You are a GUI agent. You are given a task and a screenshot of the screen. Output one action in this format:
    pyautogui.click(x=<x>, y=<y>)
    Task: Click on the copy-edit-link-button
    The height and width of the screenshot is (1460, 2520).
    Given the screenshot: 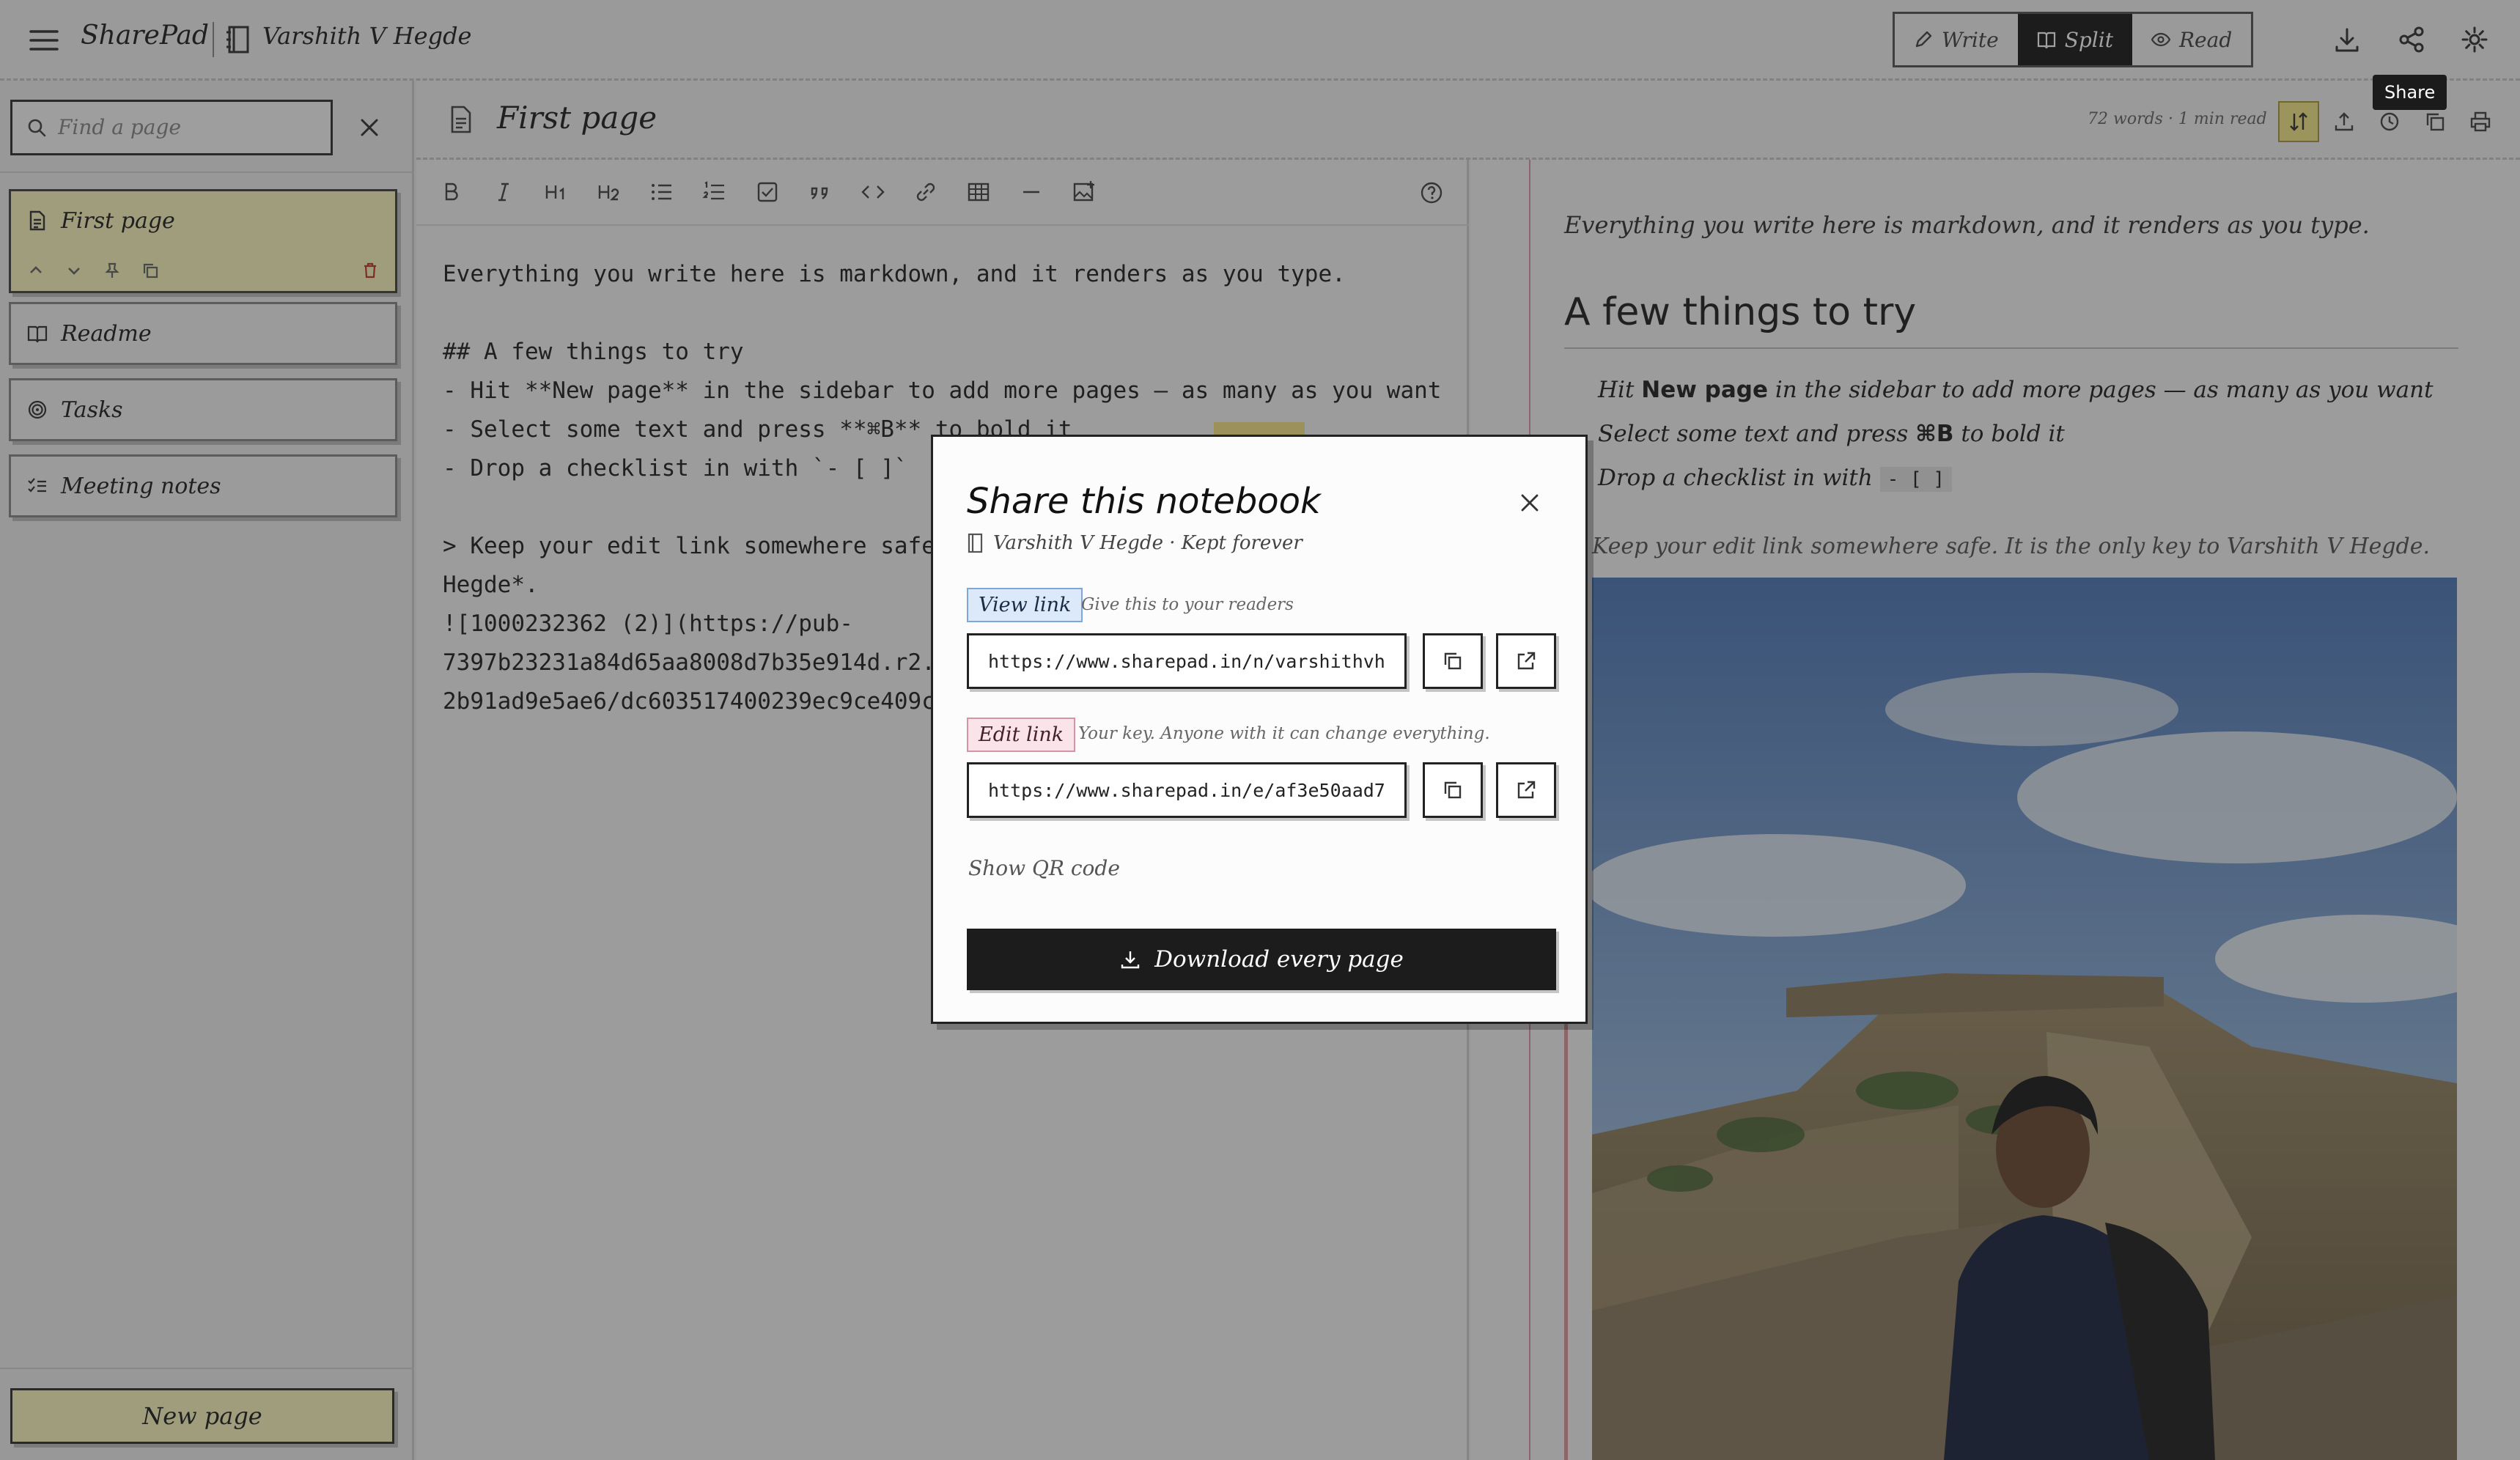 What is the action you would take?
    pyautogui.click(x=1453, y=790)
    